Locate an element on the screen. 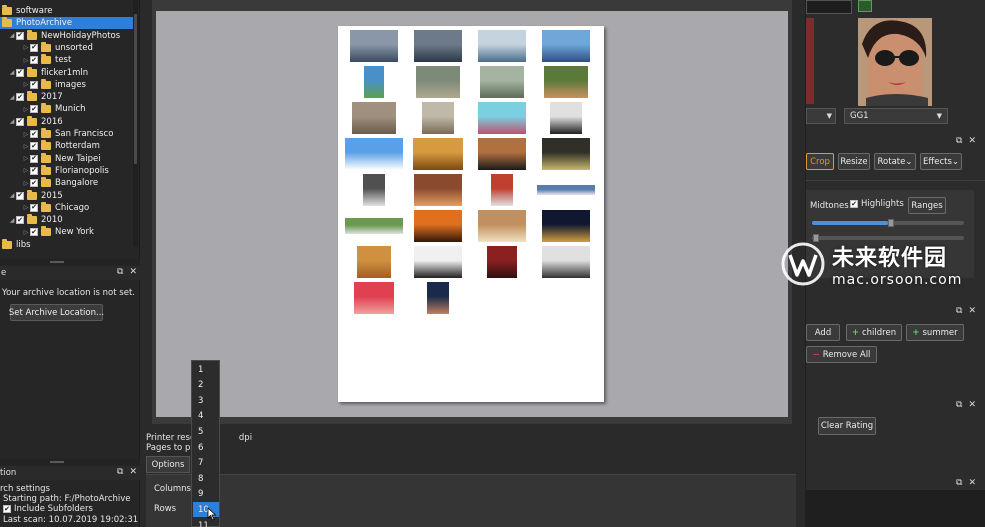 This screenshot has width=985, height=527. photo-thumbnail-fireworks is located at coordinates (566, 154).